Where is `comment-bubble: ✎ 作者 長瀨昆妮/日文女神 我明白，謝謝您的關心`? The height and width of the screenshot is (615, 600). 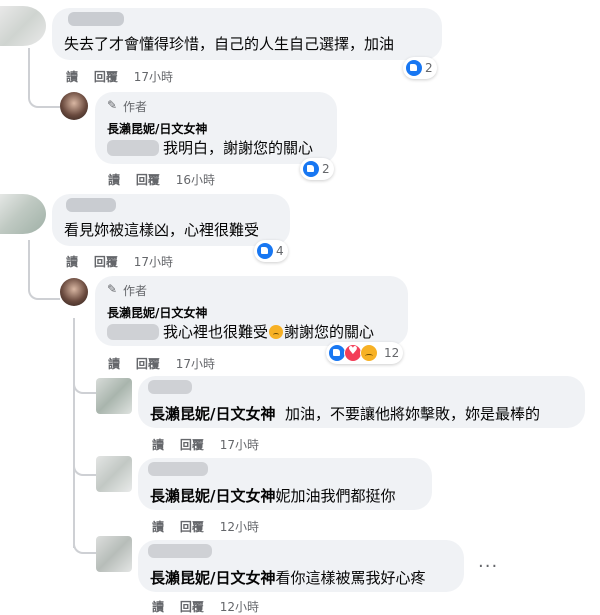
comment-bubble: ✎ 作者 長瀨昆妮/日文女神 我明白，謝謝您的關心 is located at coordinates (216, 128).